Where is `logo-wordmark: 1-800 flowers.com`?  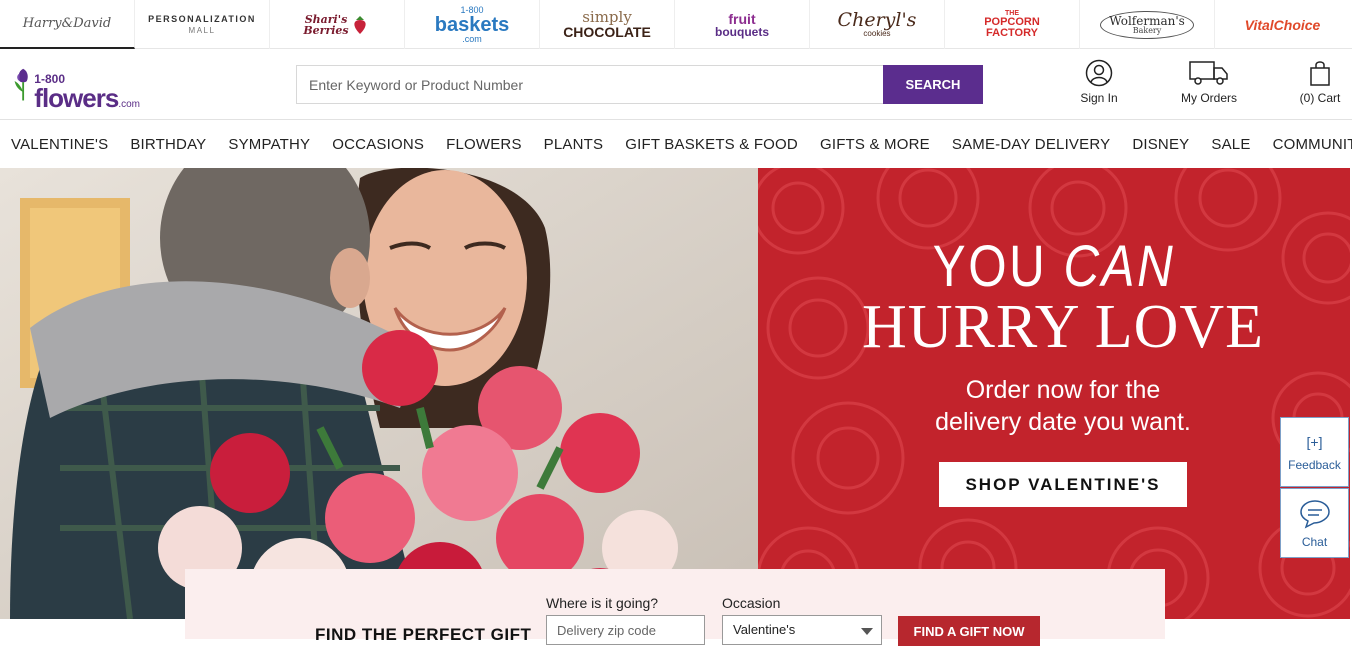
logo-wordmark: 1-800 flowers.com is located at coordinates (87, 92).